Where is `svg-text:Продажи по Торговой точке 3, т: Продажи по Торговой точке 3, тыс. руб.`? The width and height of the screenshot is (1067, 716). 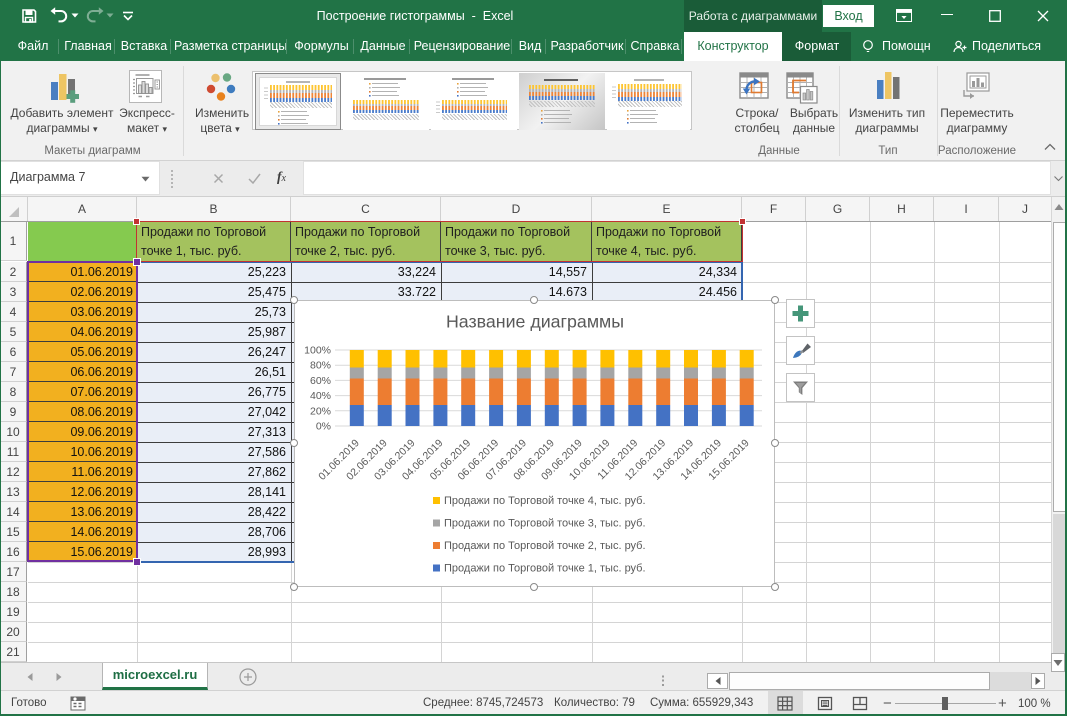 svg-text:Продажи по Торговой точке 3, т: Продажи по Торговой точке 3, тыс. руб. is located at coordinates (545, 524).